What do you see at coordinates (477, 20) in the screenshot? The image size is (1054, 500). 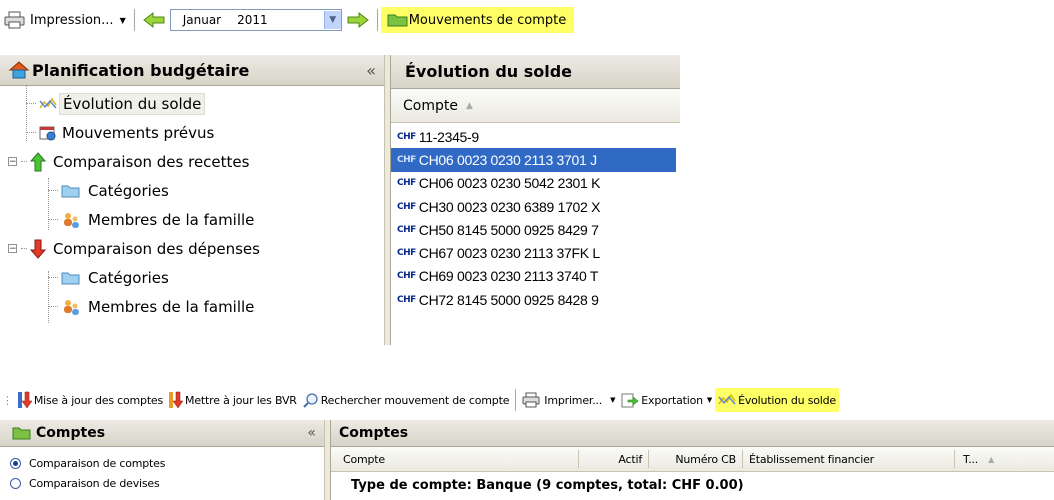 I see `account-movements-button: Mouvements de compte` at bounding box center [477, 20].